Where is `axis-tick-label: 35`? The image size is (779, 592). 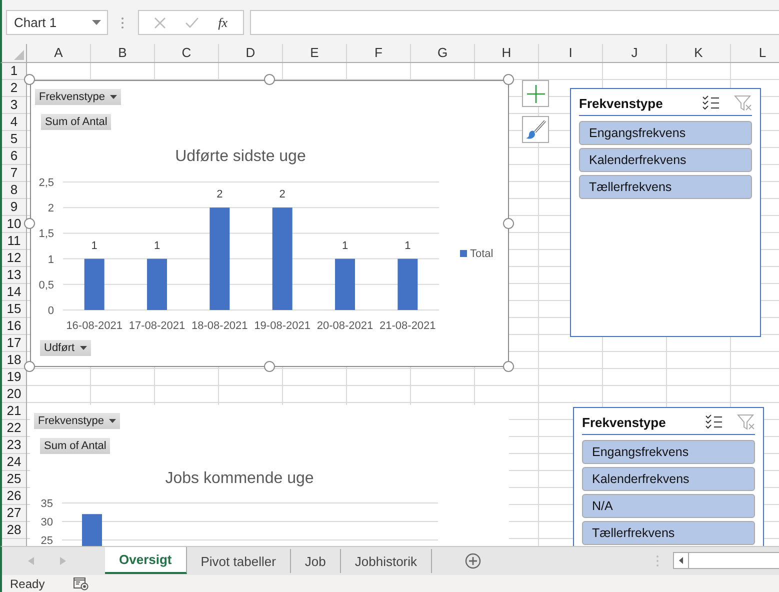
axis-tick-label: 35 is located at coordinates (46, 504).